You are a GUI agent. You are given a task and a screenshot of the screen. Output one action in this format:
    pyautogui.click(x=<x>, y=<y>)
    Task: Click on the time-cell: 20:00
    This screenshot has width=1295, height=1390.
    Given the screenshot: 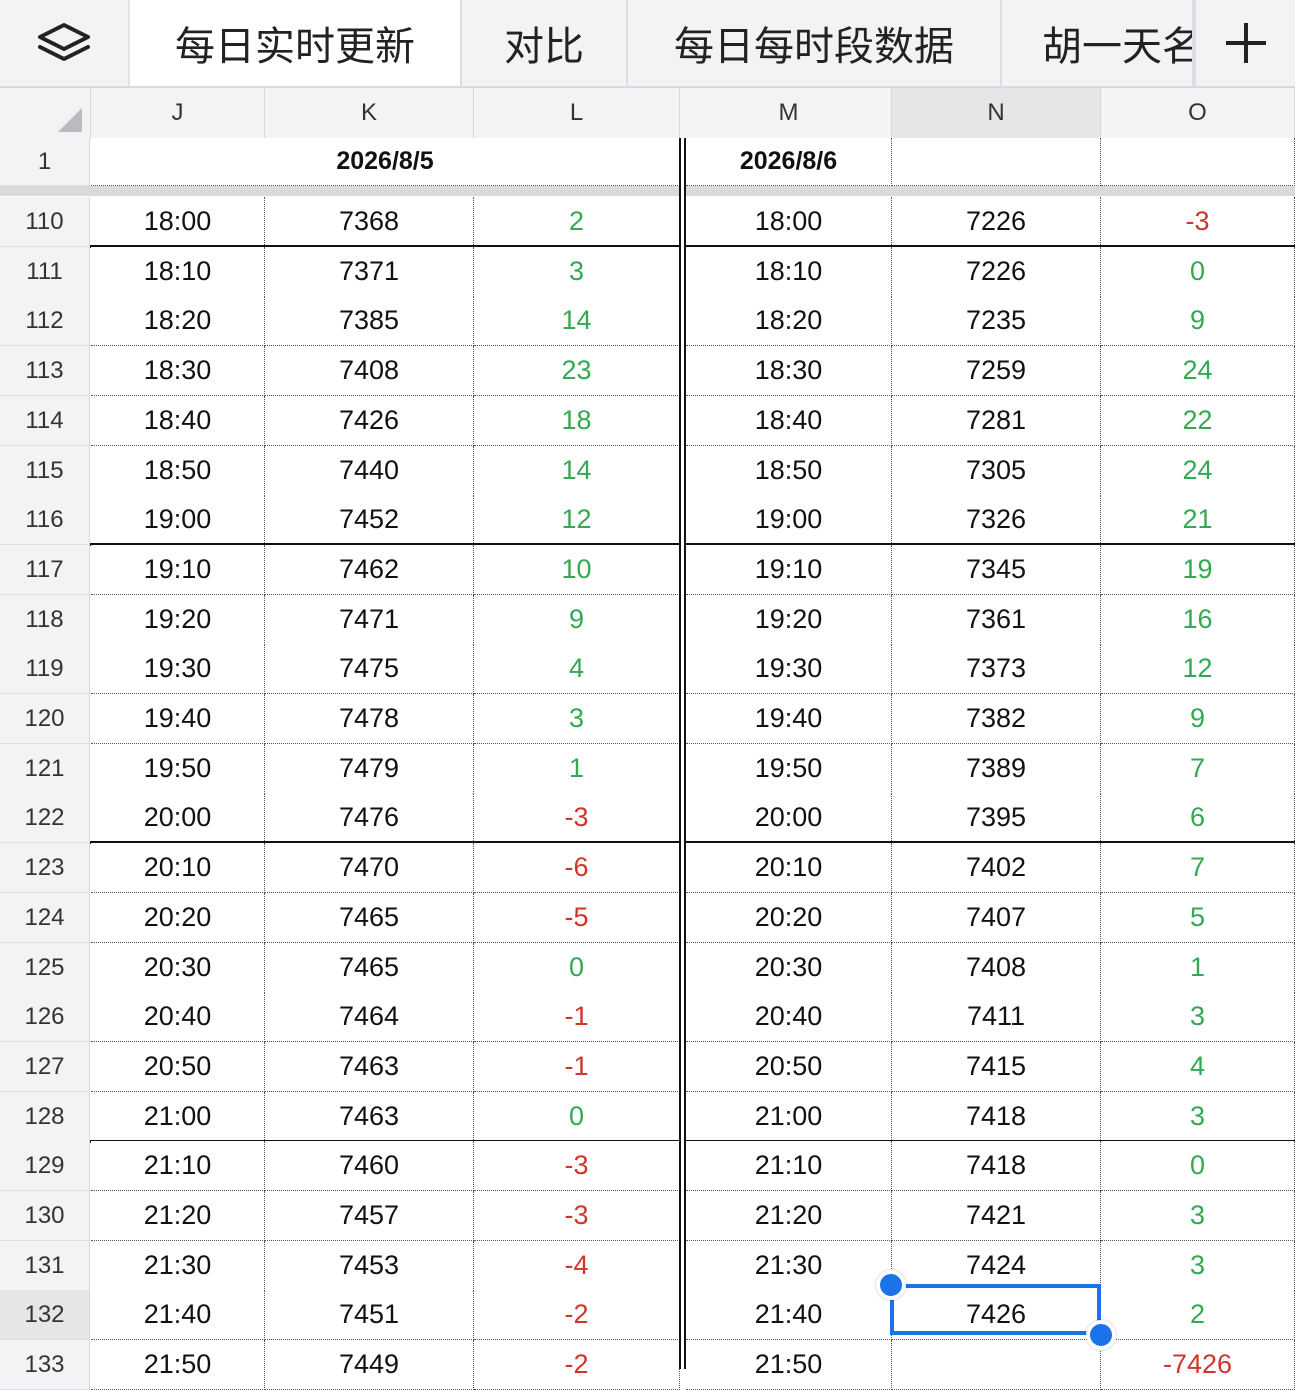 What is the action you would take?
    pyautogui.click(x=789, y=818)
    